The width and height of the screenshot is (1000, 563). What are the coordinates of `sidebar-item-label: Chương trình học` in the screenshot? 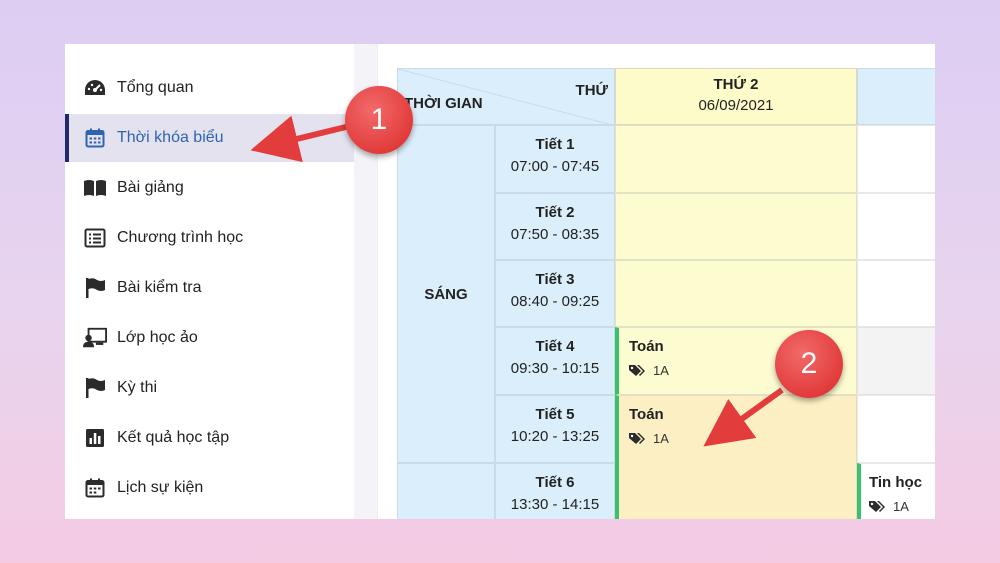 It's located at (180, 237).